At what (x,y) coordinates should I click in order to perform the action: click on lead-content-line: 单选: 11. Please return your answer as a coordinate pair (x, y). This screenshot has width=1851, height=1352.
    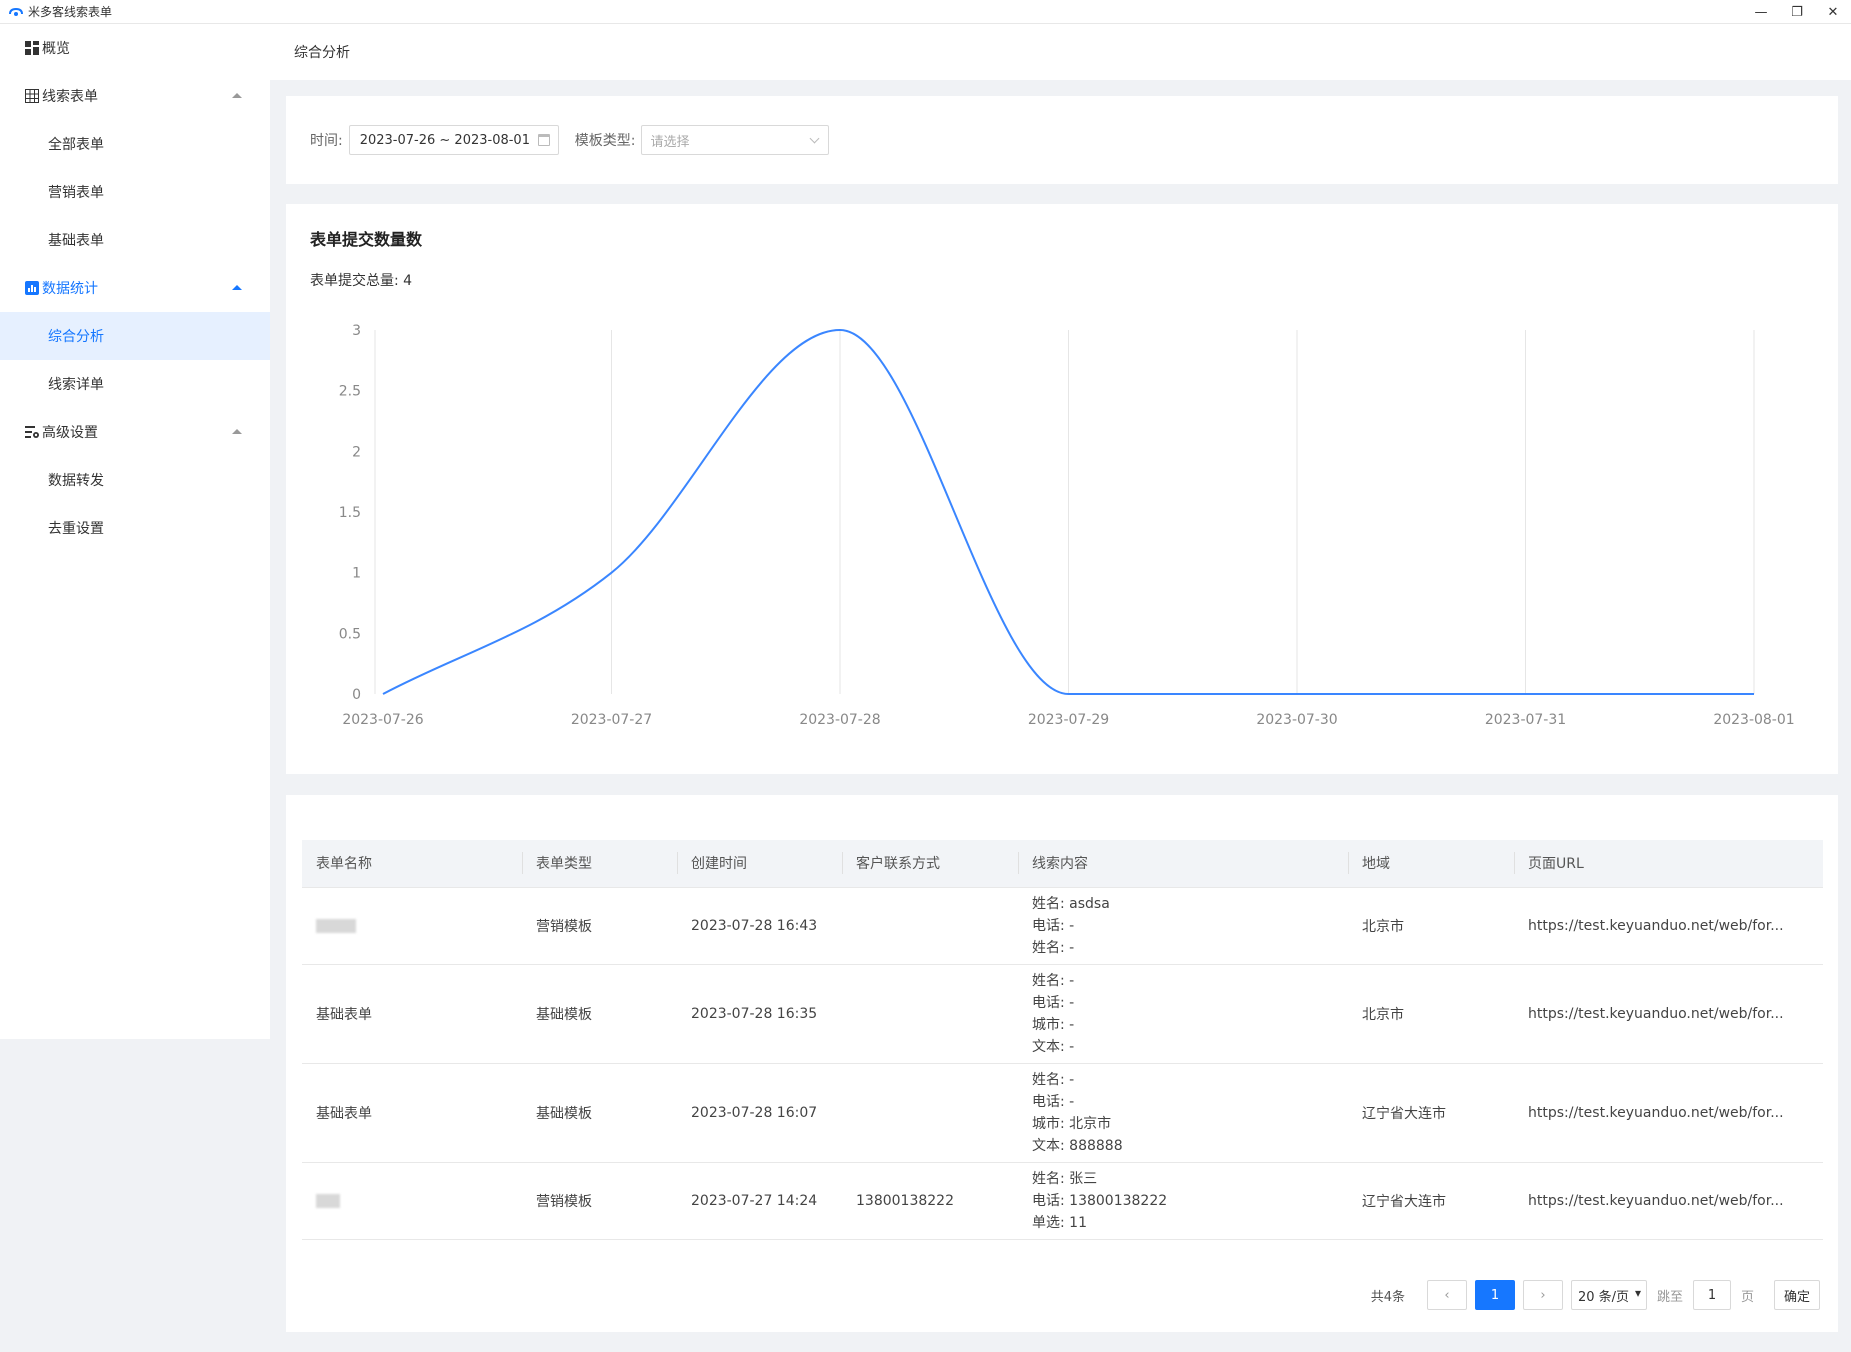
    Looking at the image, I should click on (1059, 1222).